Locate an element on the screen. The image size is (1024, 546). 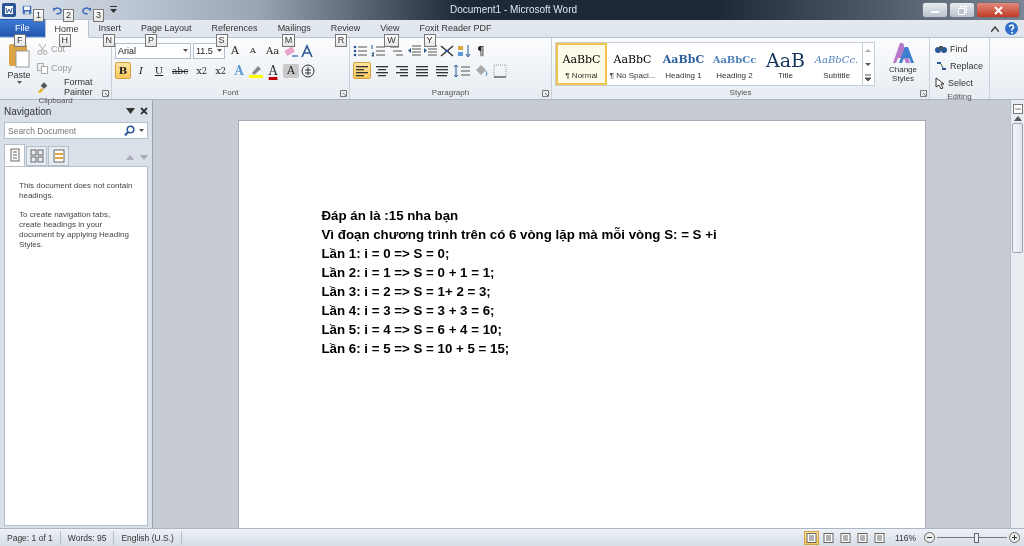
align-right-icon is located at coordinates (402, 70).